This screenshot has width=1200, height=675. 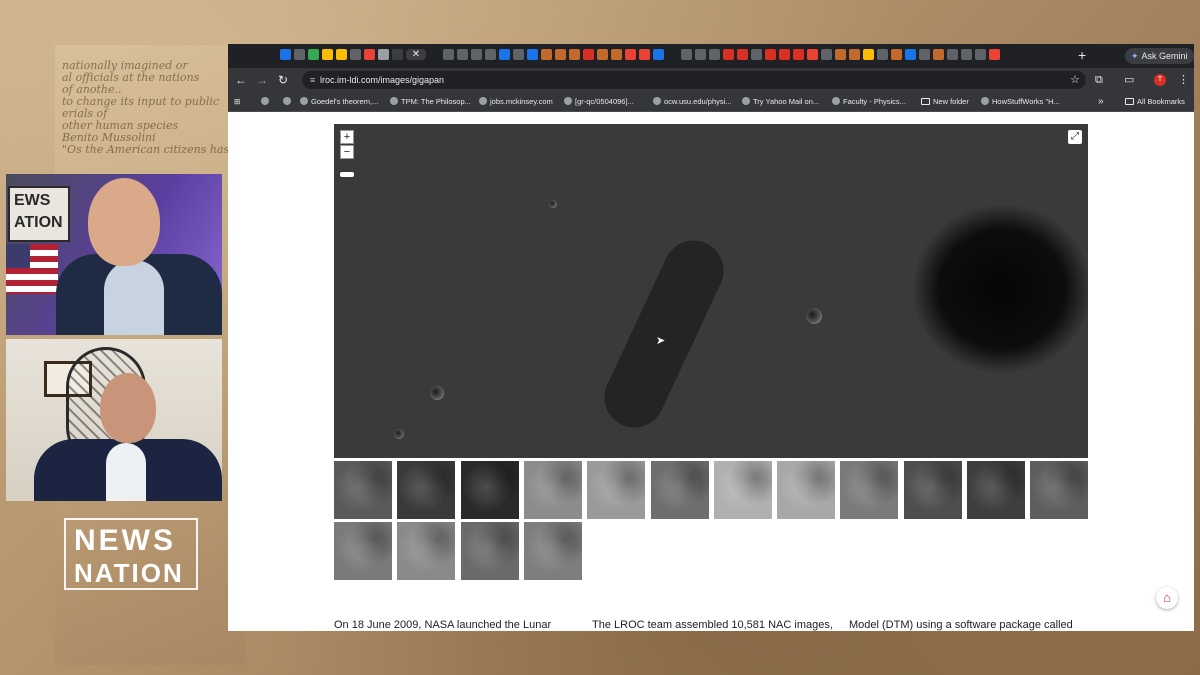 I want to click on pdf-download-icon: ⌂, so click(x=1167, y=598).